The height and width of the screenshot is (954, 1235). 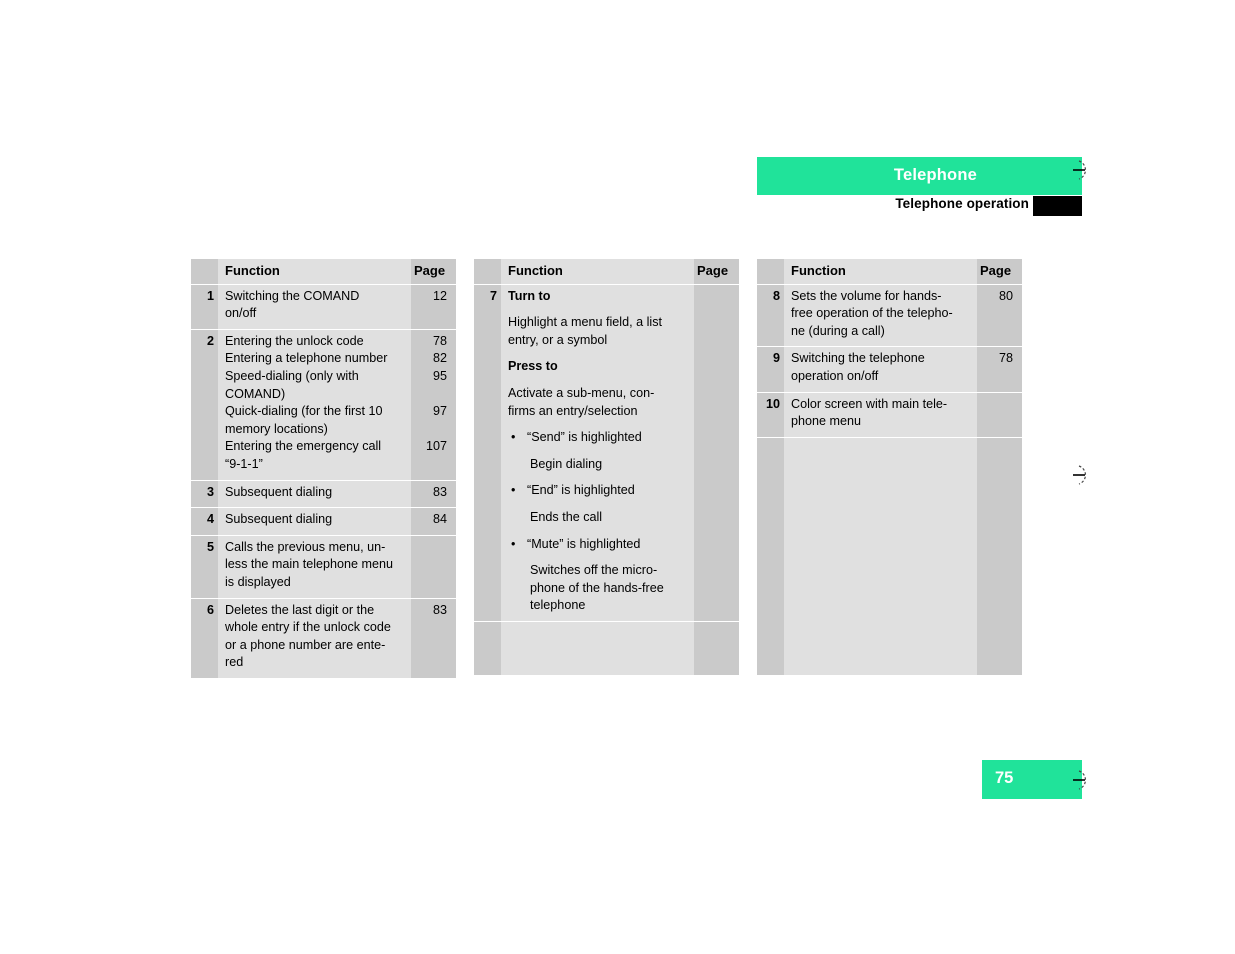 What do you see at coordinates (1032, 779) in the screenshot?
I see `page-number-badge: 75` at bounding box center [1032, 779].